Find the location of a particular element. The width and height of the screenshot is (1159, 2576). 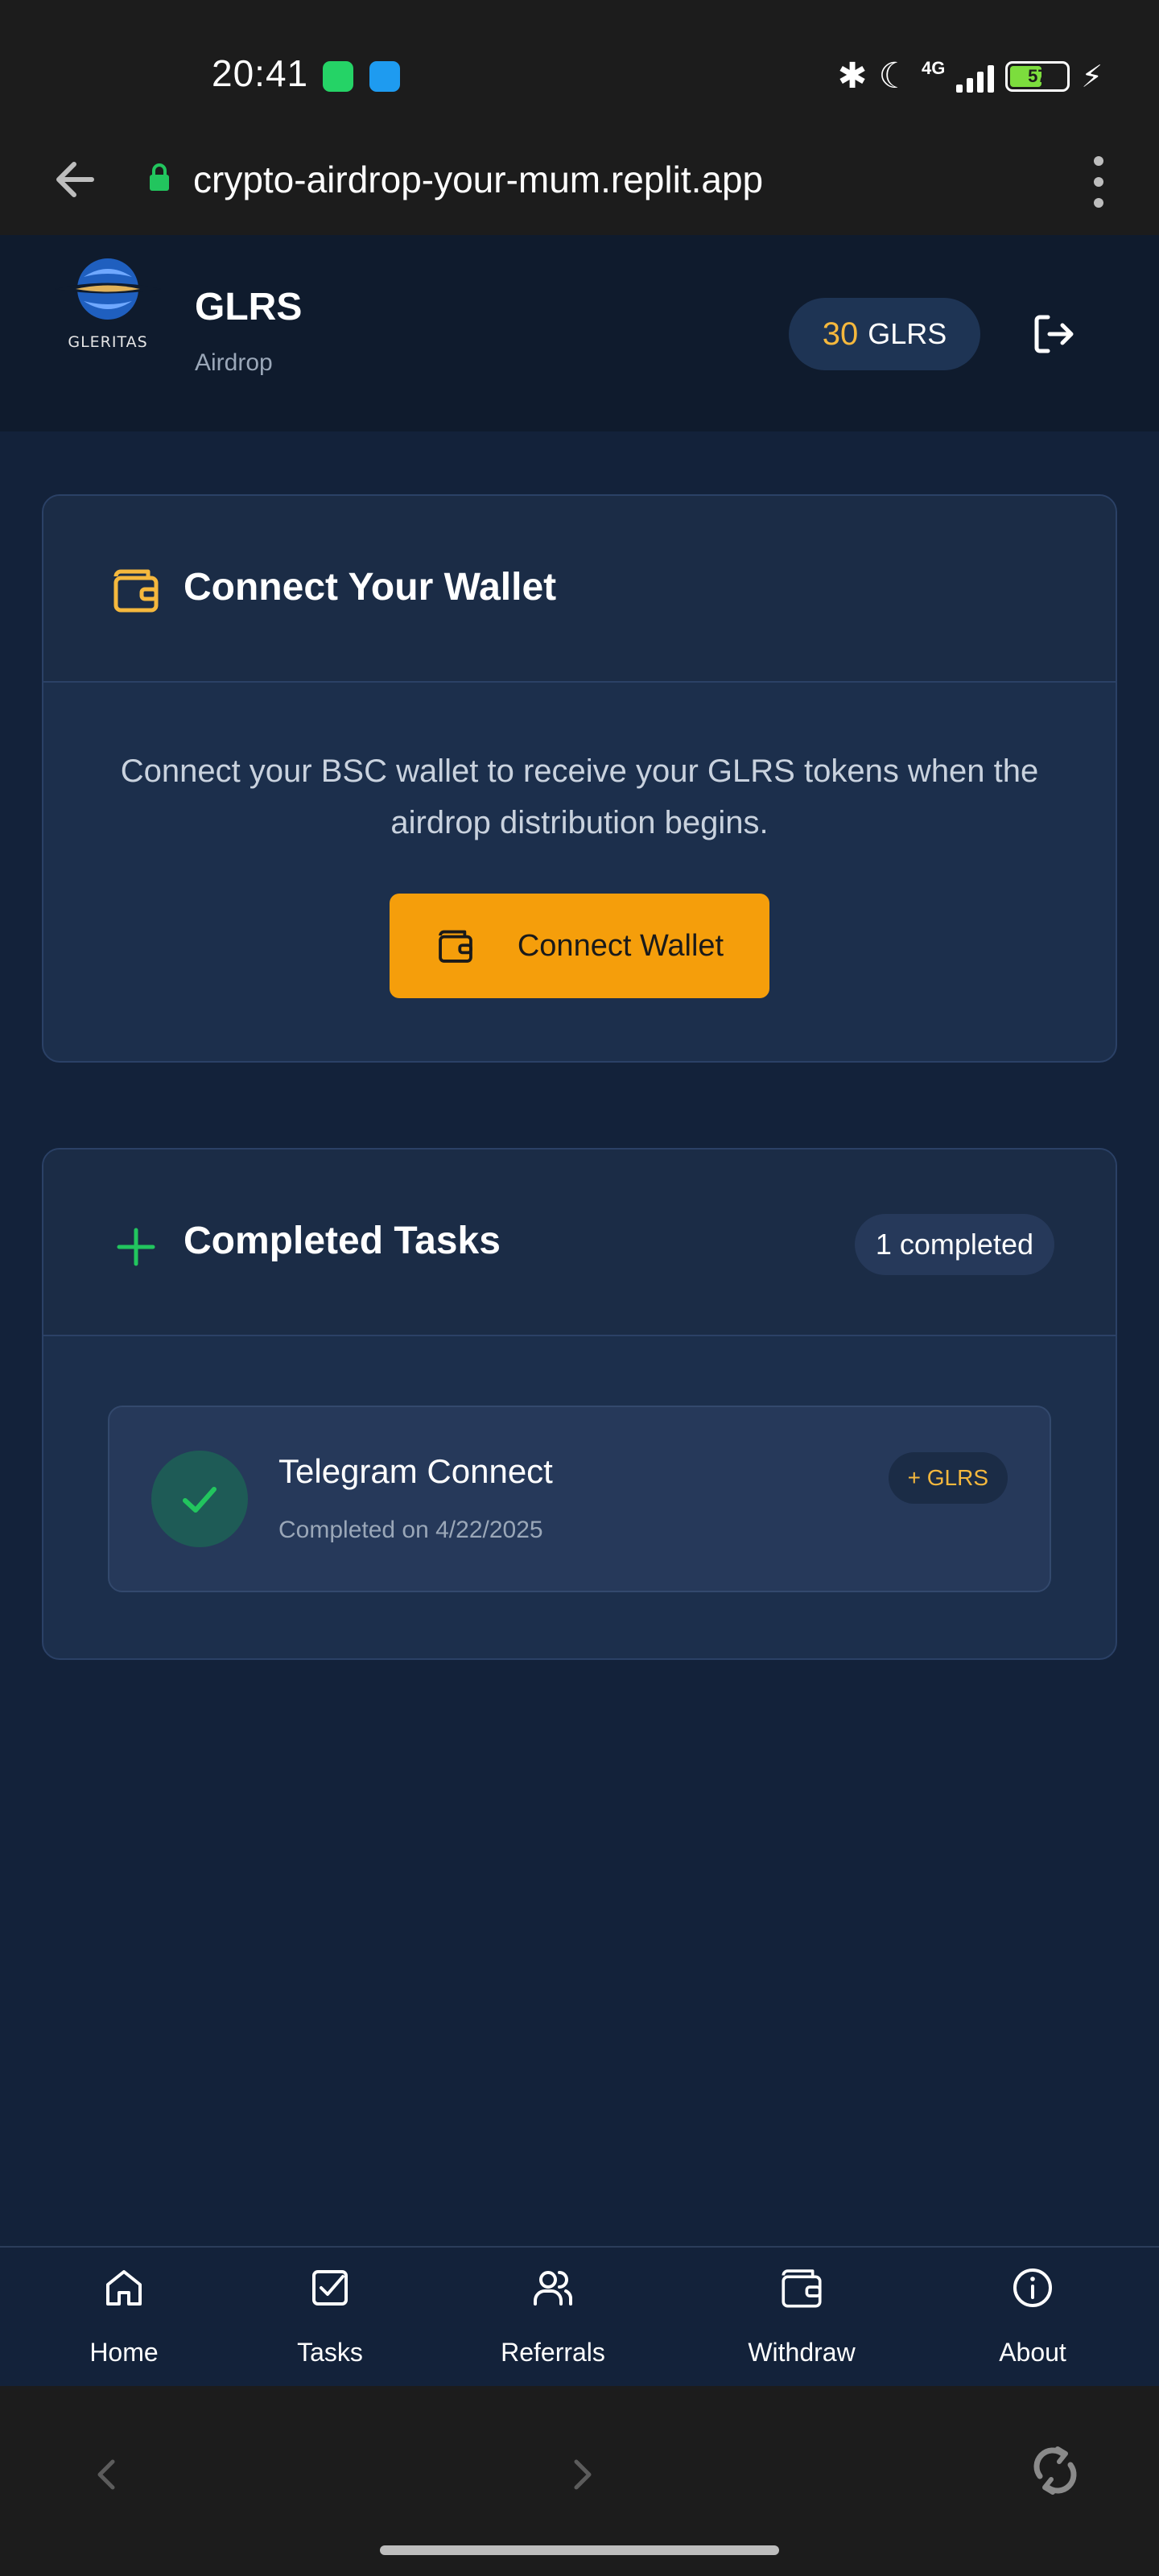

bottom-nav: Home Tasks Referrals Withdraw About is located at coordinates (579, 2316).